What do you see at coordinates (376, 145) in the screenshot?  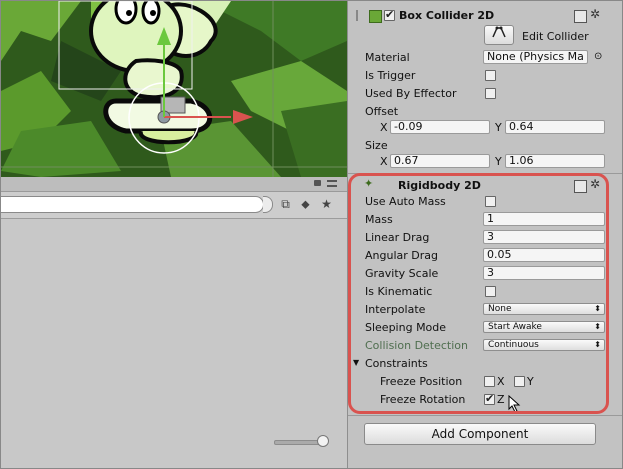 I see `size-label: Size` at bounding box center [376, 145].